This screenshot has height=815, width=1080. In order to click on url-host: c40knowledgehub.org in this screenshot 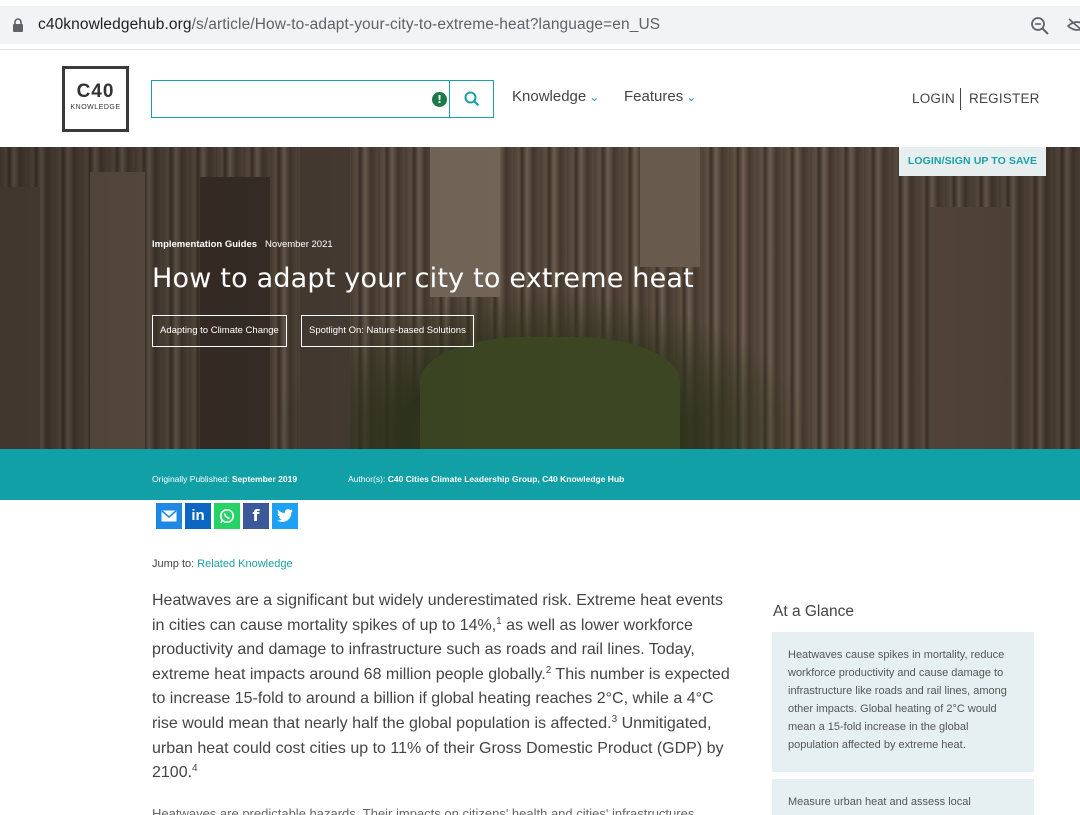, I will do `click(115, 24)`.